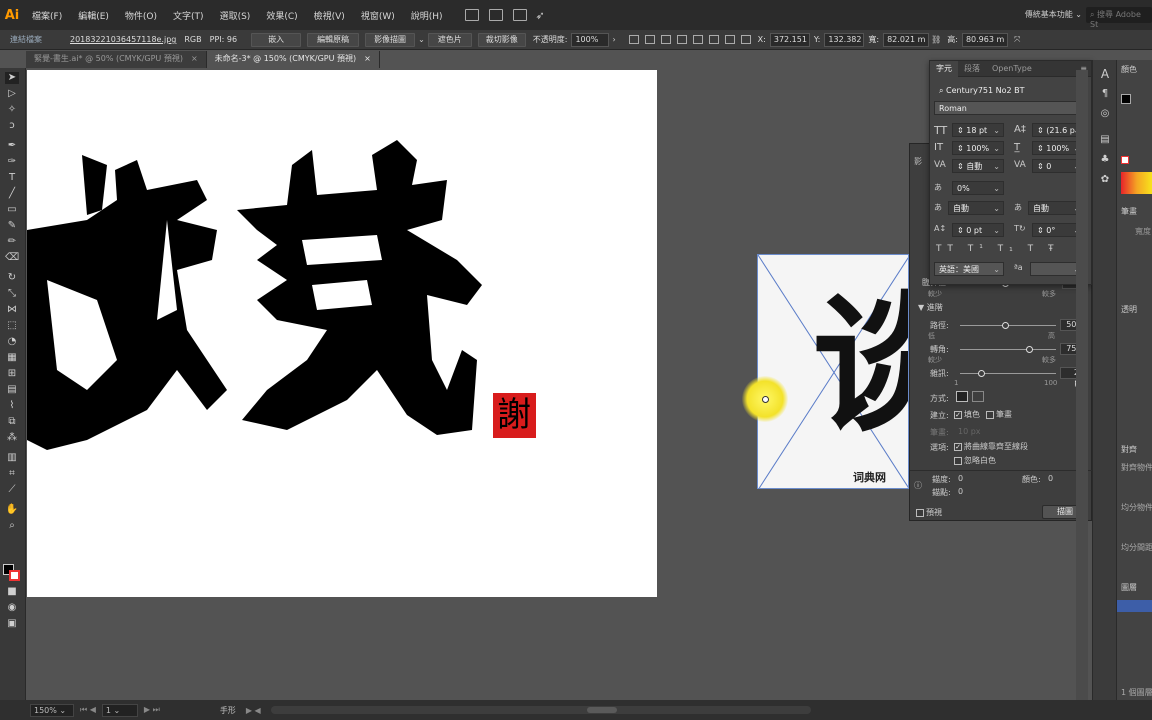 This screenshot has width=1152, height=720. I want to click on tab-document-1: 緊覺-書生.ai* @ 50% (CMYK/GPU 預視) ×, so click(116, 59).